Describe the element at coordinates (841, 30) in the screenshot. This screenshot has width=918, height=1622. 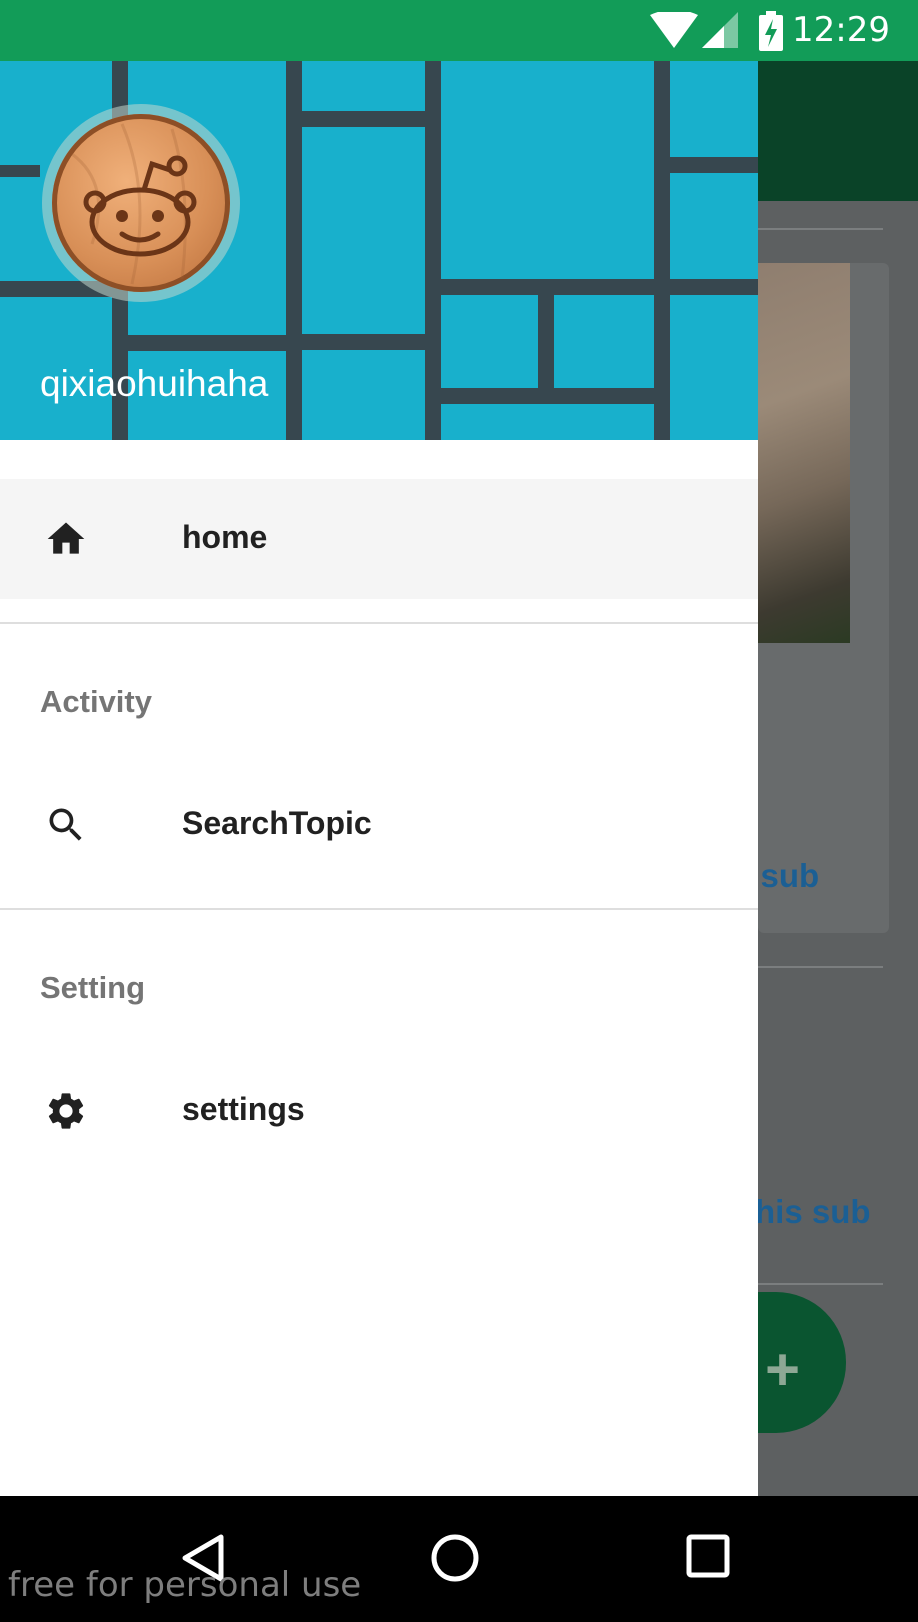
I see `status-time: 12:29` at that location.